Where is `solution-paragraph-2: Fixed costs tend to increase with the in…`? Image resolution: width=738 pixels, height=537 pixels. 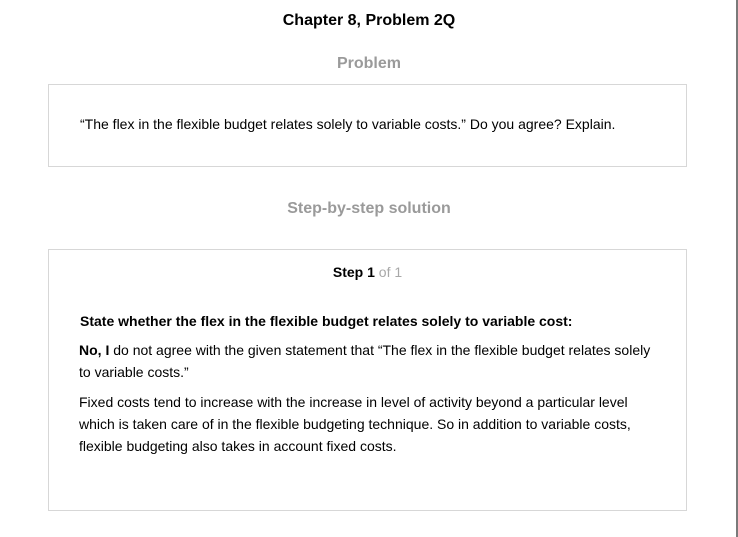 solution-paragraph-2: Fixed costs tend to increase with the in… is located at coordinates (355, 424).